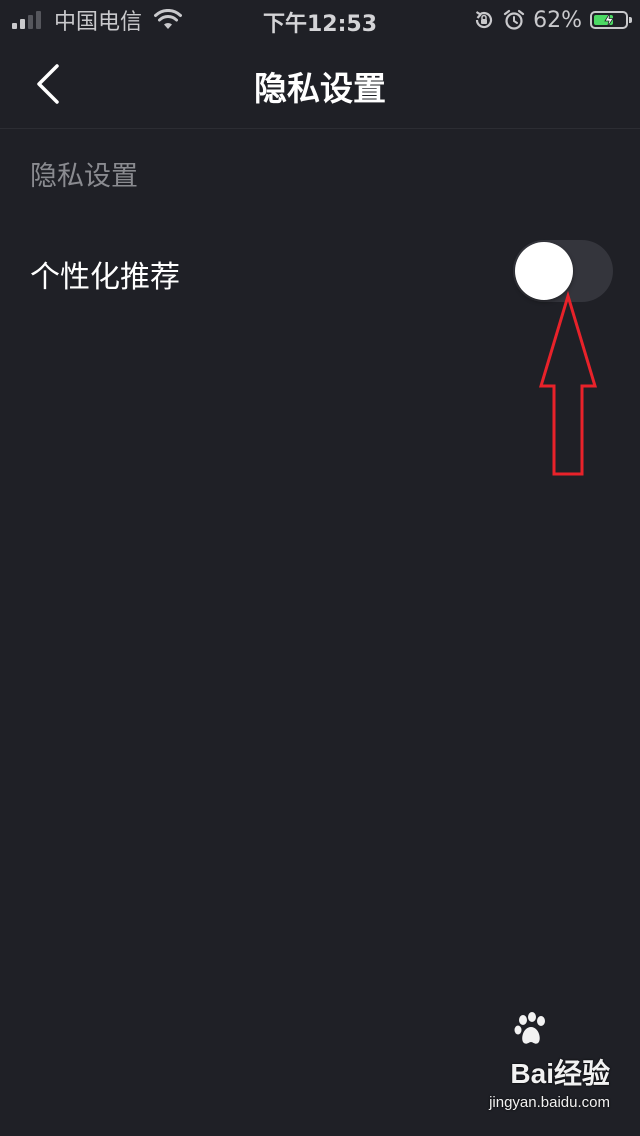 The height and width of the screenshot is (1136, 640). Describe the element at coordinates (84, 176) in the screenshot. I see `section-header: 隐私设置` at that location.